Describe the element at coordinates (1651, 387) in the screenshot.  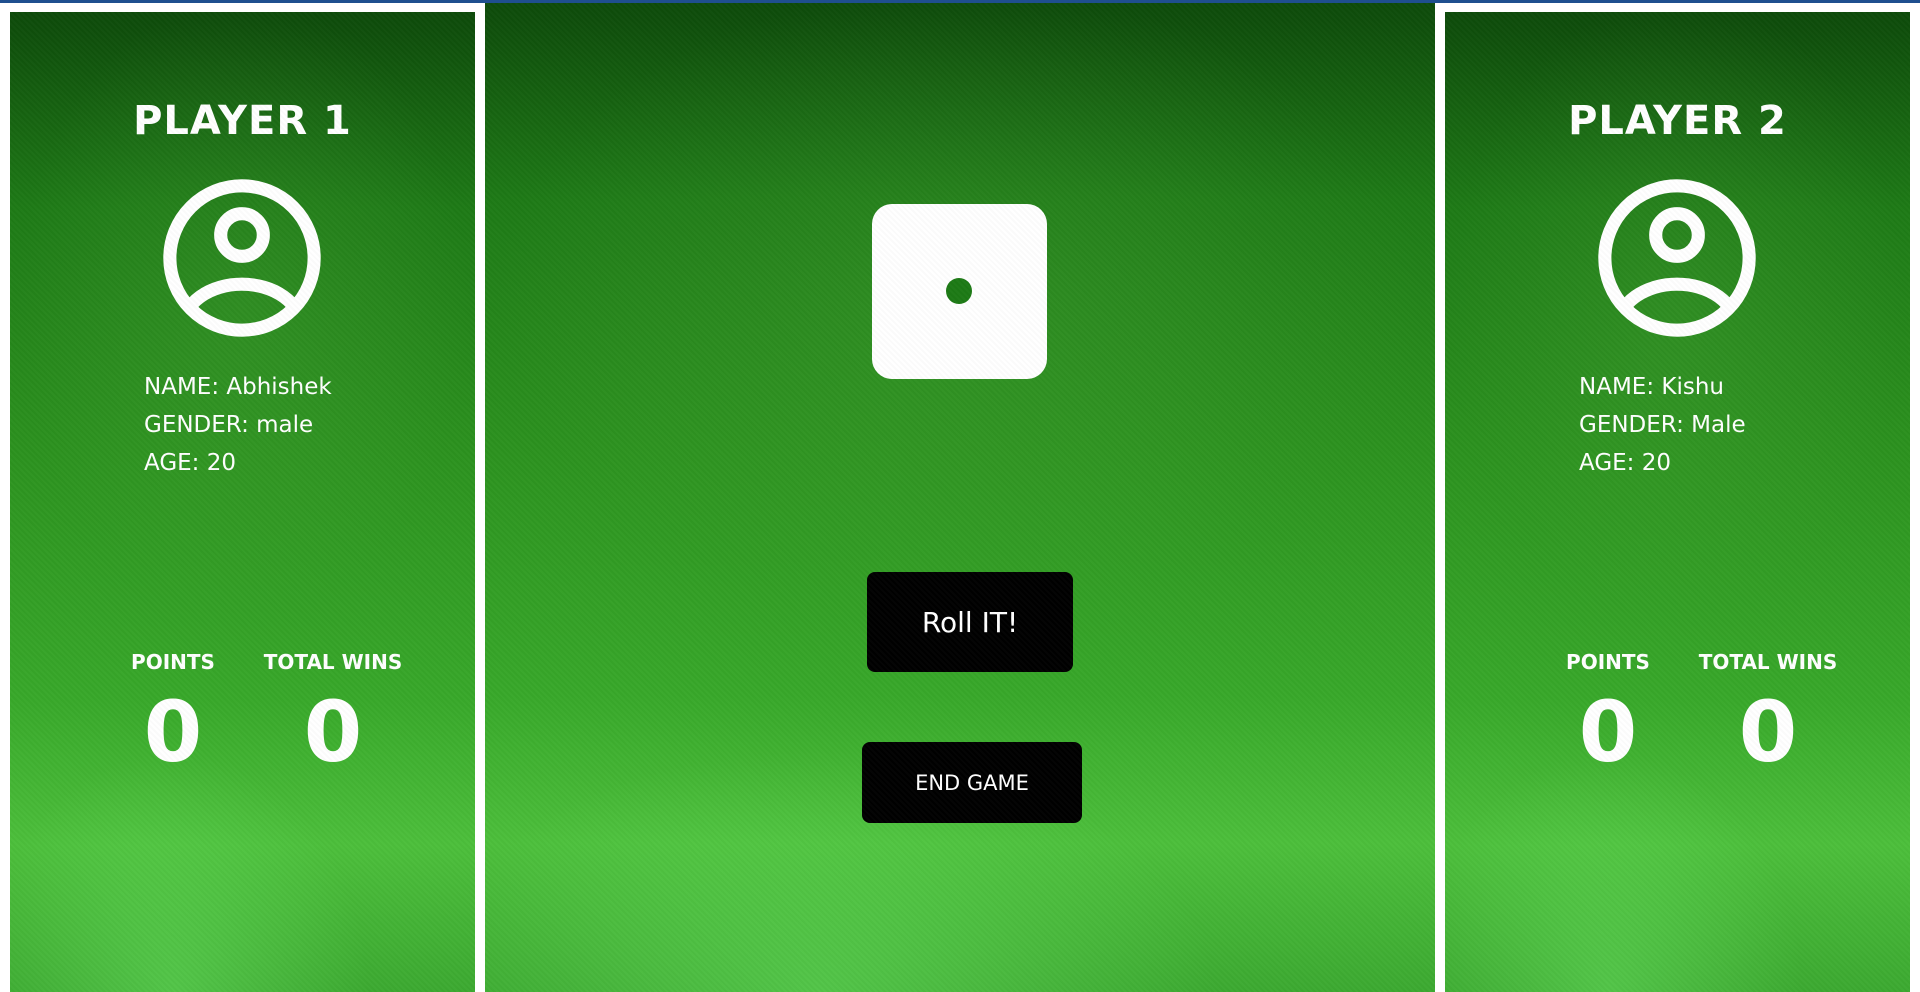
I see `player-2-name: NAME: Kishu` at that location.